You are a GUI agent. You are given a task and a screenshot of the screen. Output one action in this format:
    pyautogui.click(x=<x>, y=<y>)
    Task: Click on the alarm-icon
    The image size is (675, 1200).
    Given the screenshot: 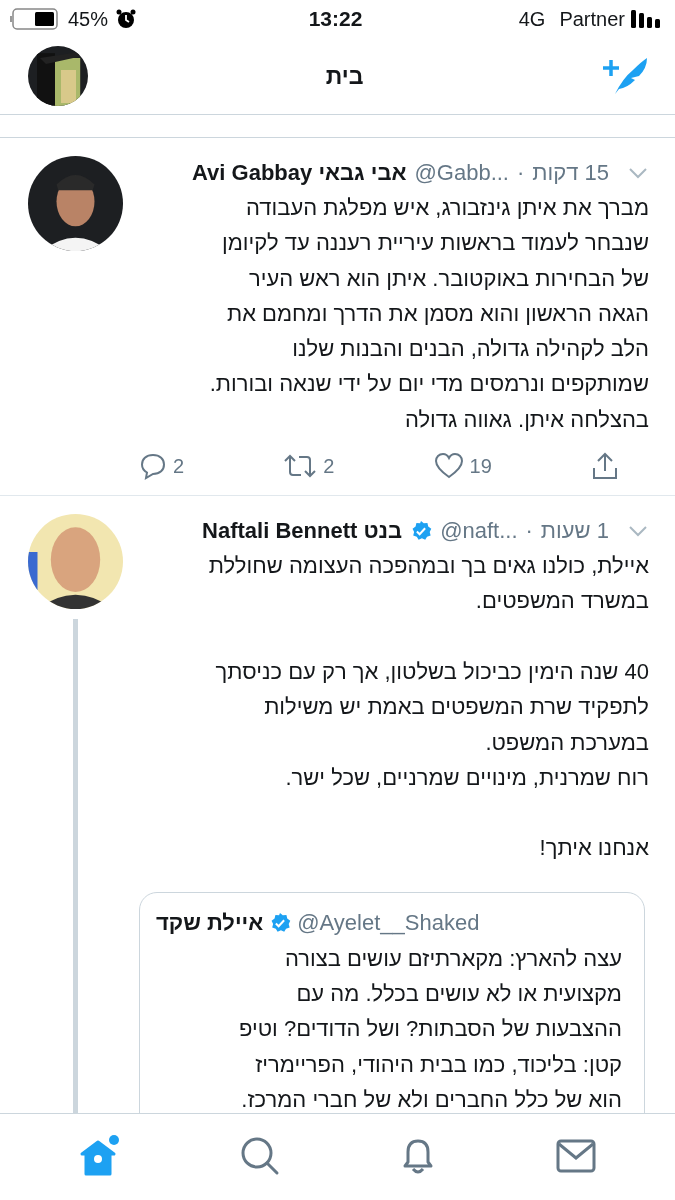 What is the action you would take?
    pyautogui.click(x=126, y=19)
    